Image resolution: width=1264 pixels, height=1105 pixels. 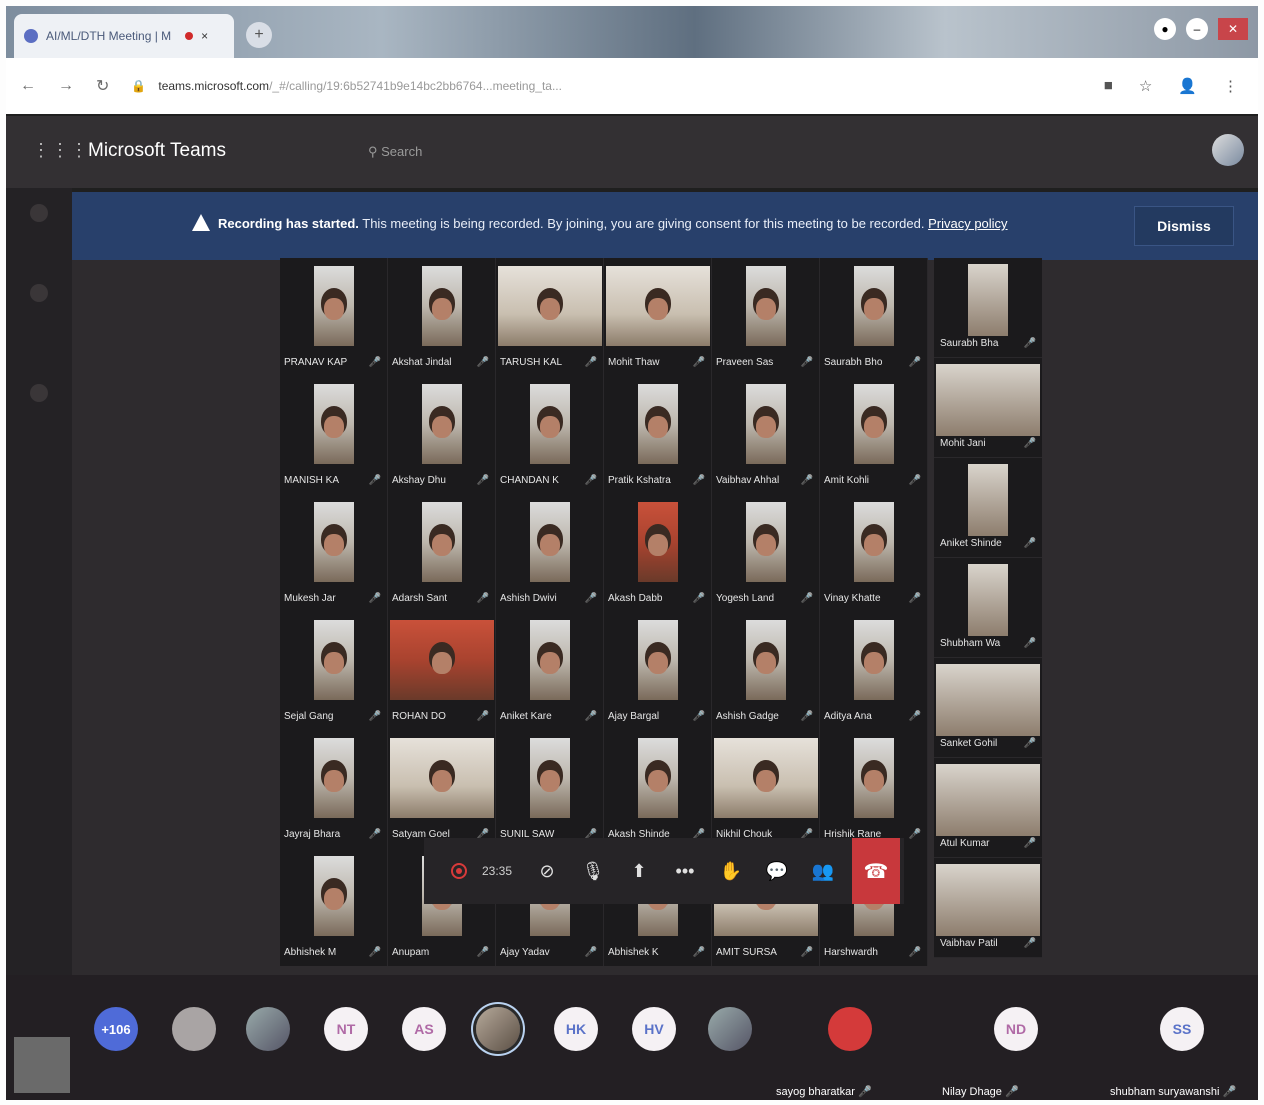 I want to click on video-tile: PRANAV KAP 🎤, so click(x=334, y=317).